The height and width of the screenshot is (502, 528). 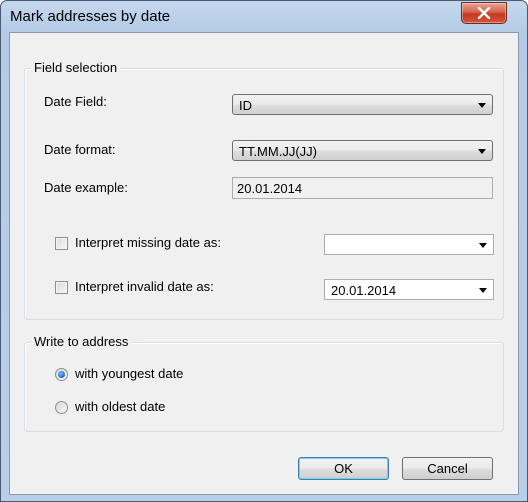 I want to click on date-field-label: Date Field:, so click(x=75, y=101).